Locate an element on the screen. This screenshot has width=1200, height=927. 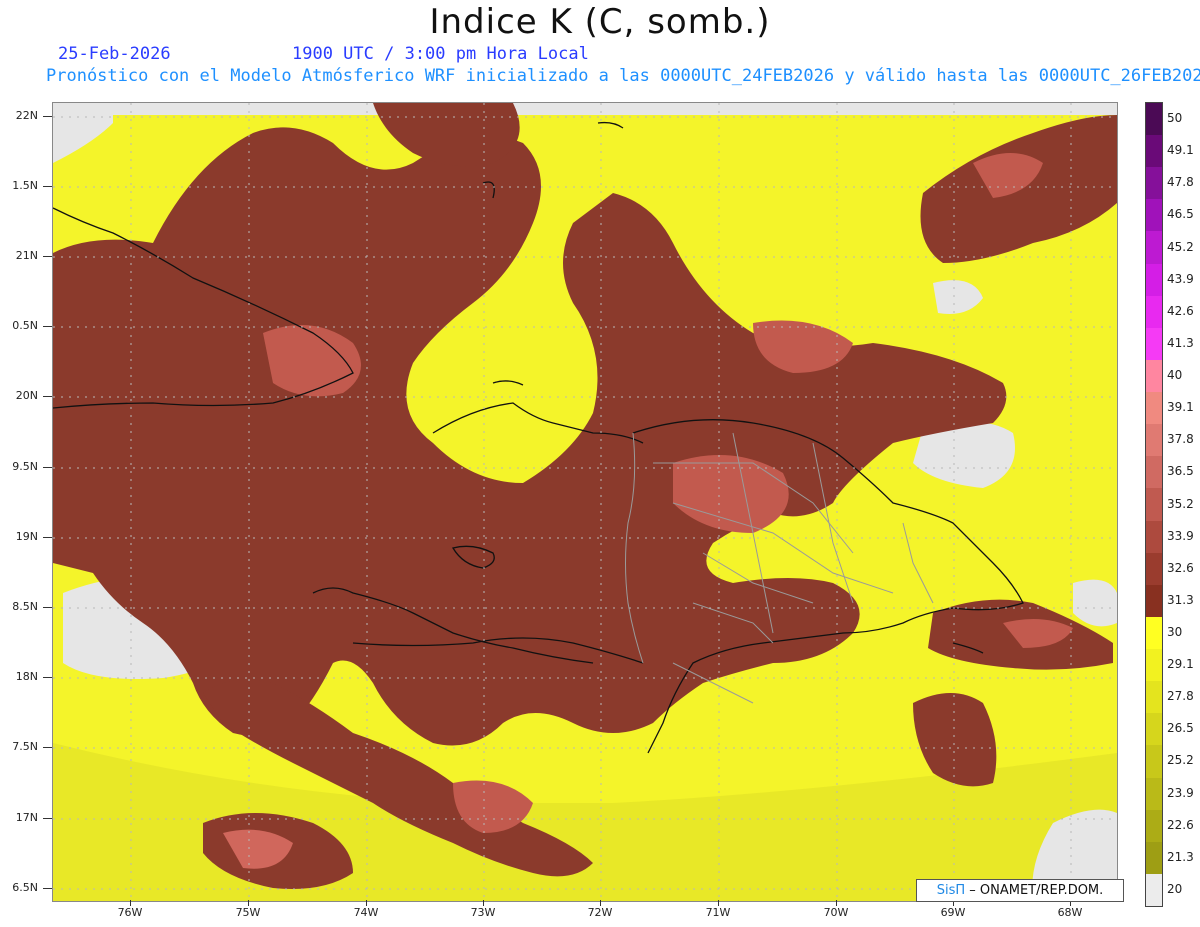
lon-label-75w: 75W is located at coordinates (248, 912).